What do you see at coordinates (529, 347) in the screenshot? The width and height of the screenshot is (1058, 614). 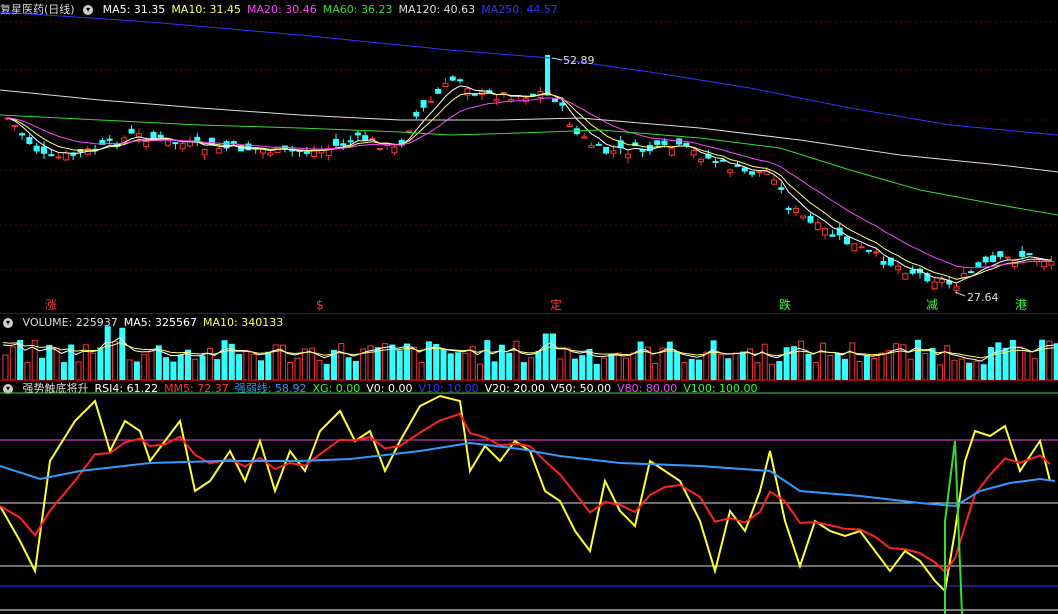 I see `volume-panel: ▾ VOLUME: 225937 MA5: 325567 MA10: 340133` at bounding box center [529, 347].